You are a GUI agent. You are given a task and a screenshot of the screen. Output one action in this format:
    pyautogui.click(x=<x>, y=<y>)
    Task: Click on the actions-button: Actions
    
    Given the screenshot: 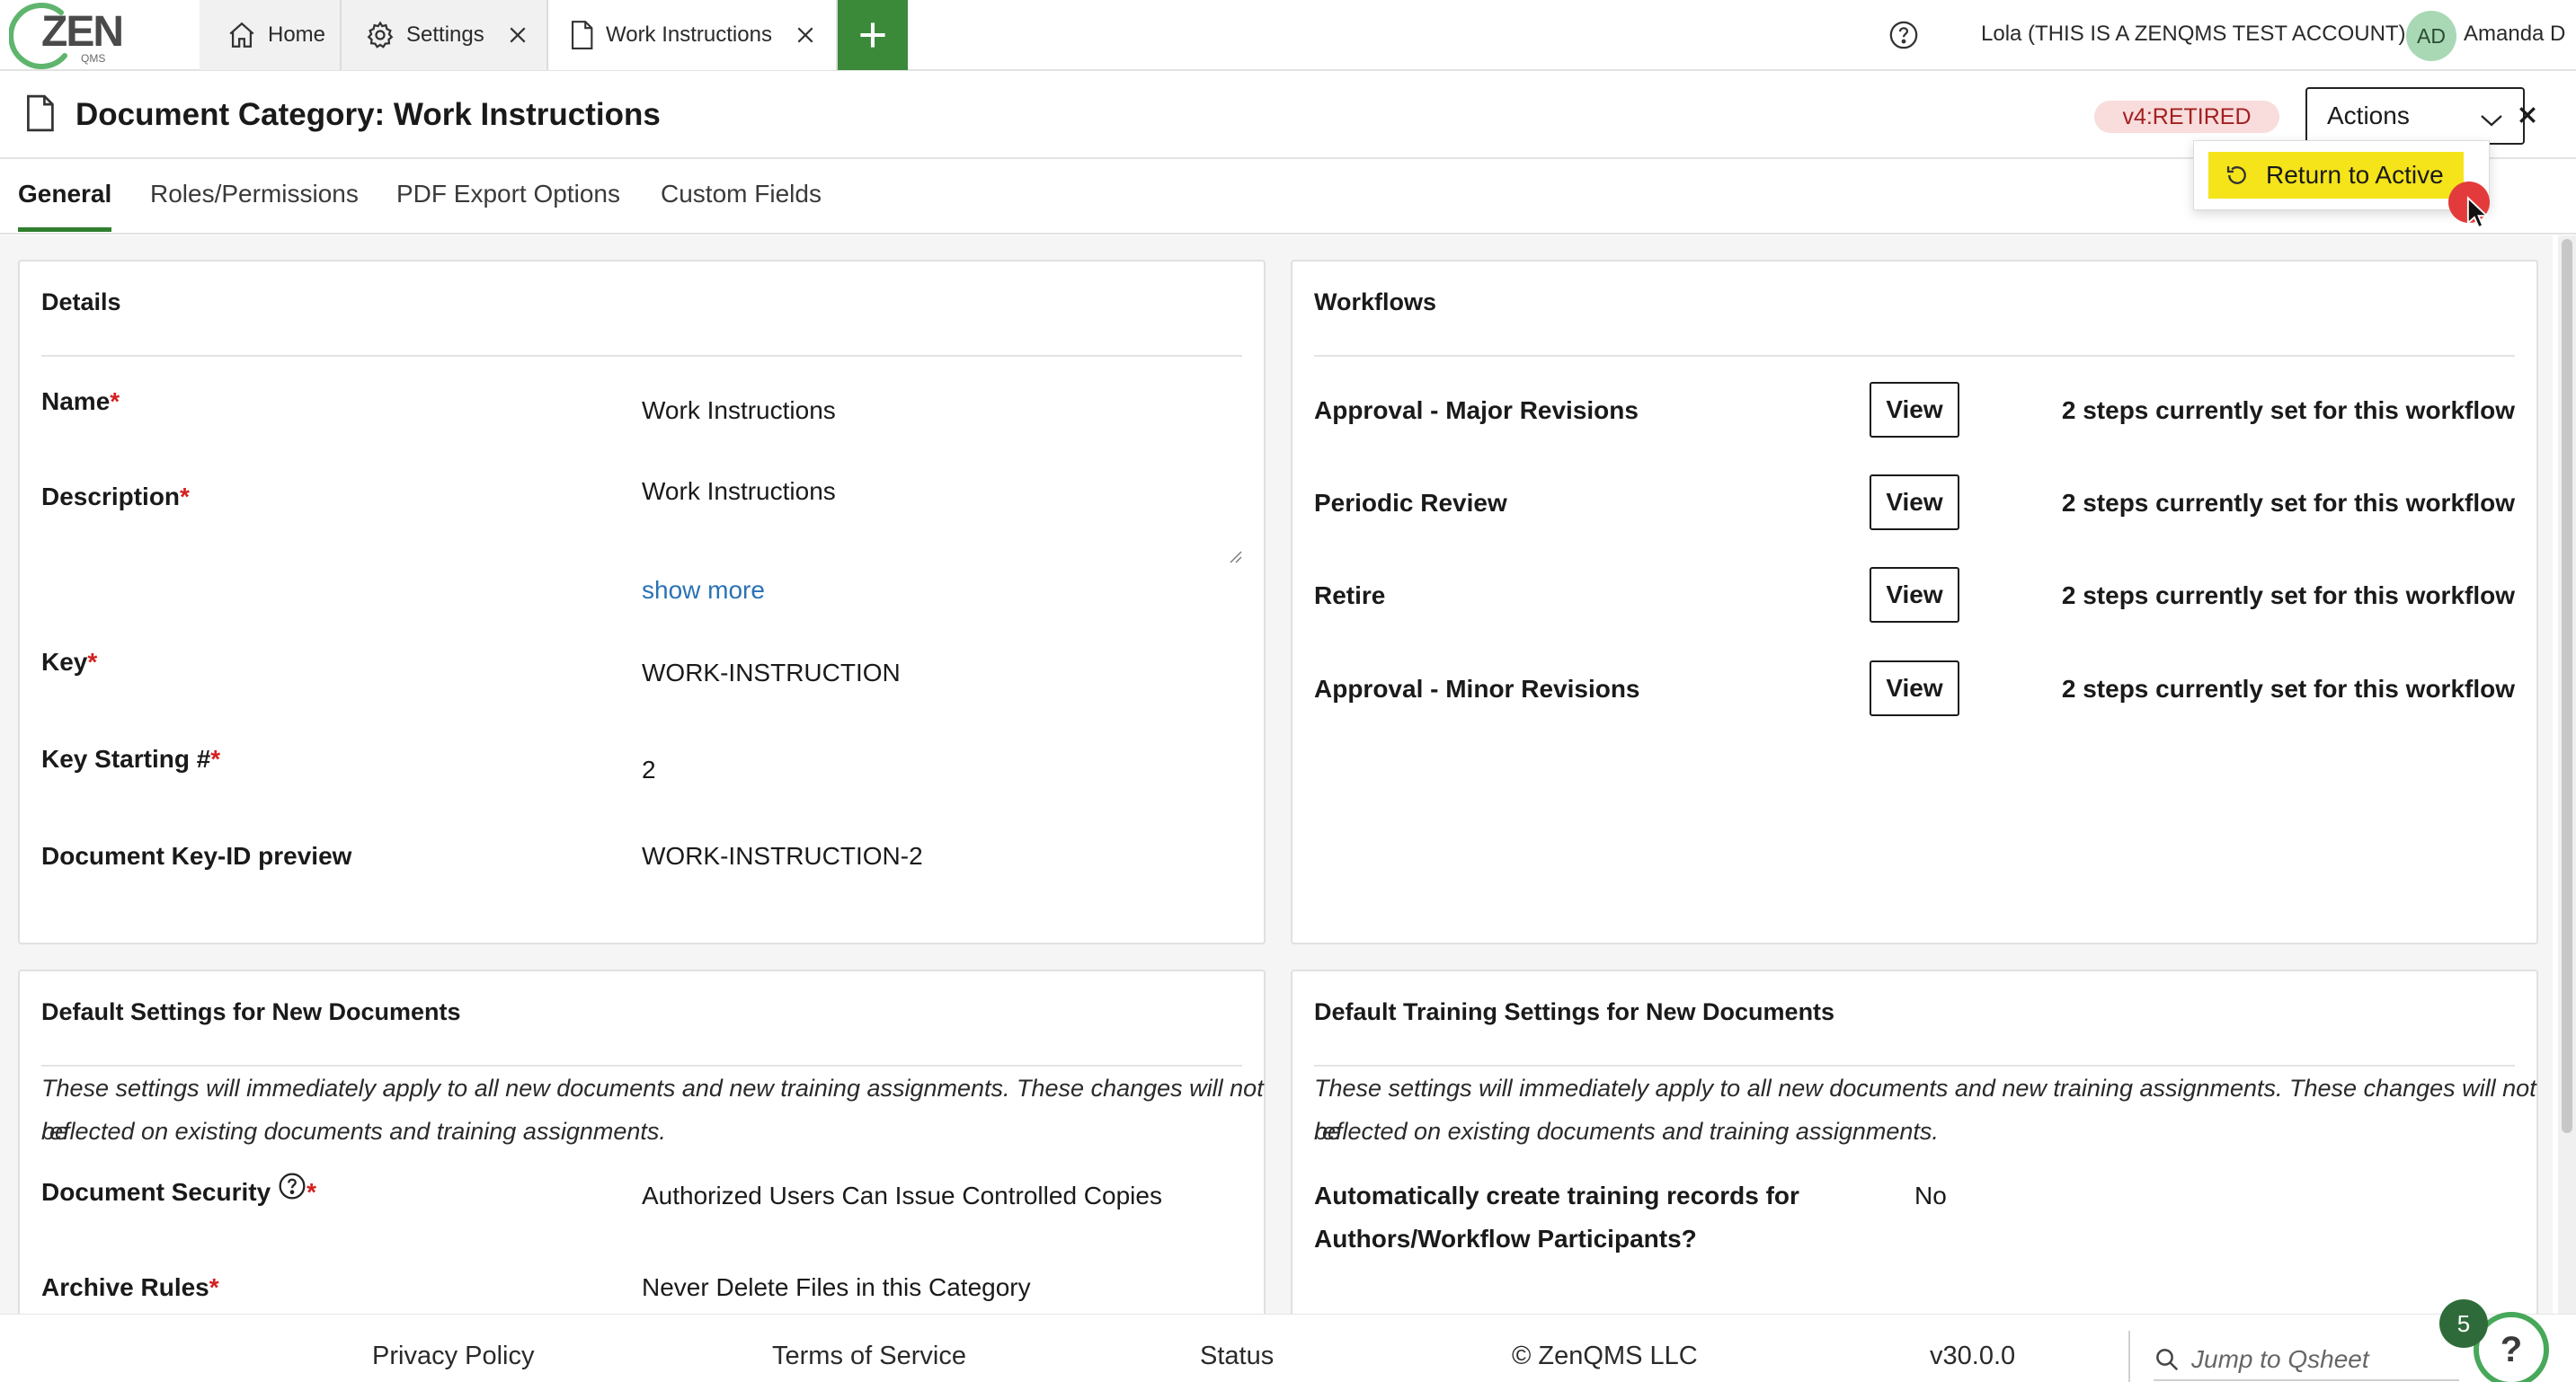 What is the action you would take?
    pyautogui.click(x=2415, y=116)
    